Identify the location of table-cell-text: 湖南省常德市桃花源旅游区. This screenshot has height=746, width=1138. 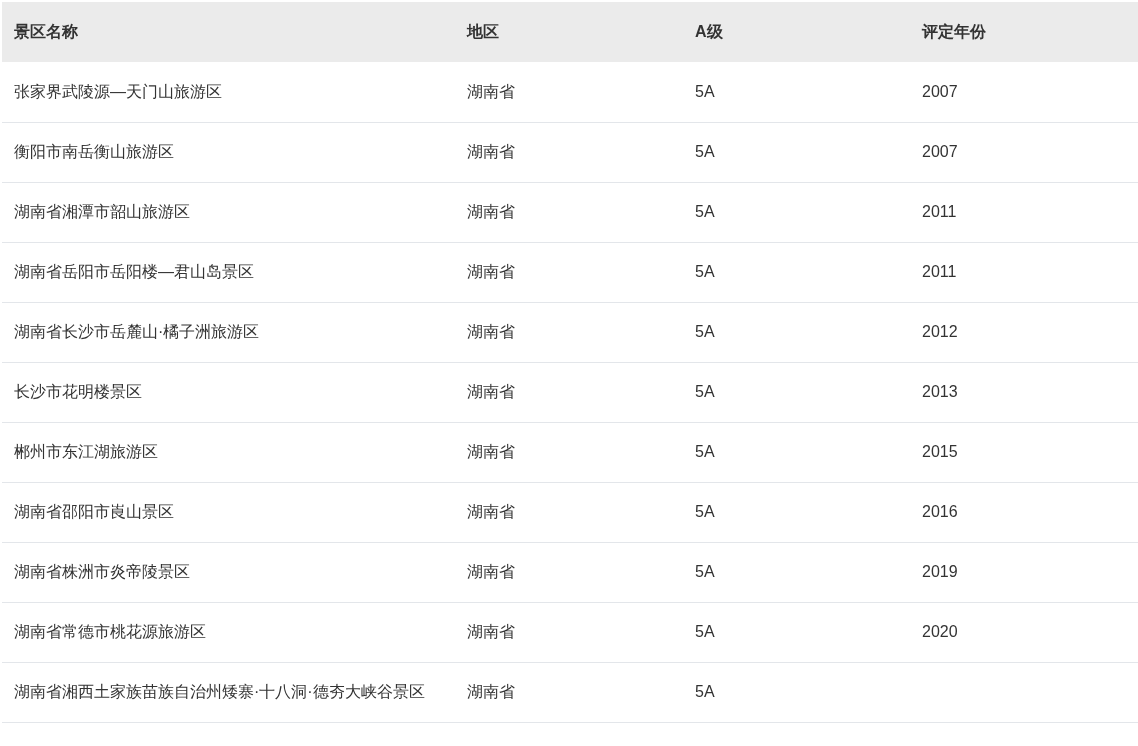
(110, 632).